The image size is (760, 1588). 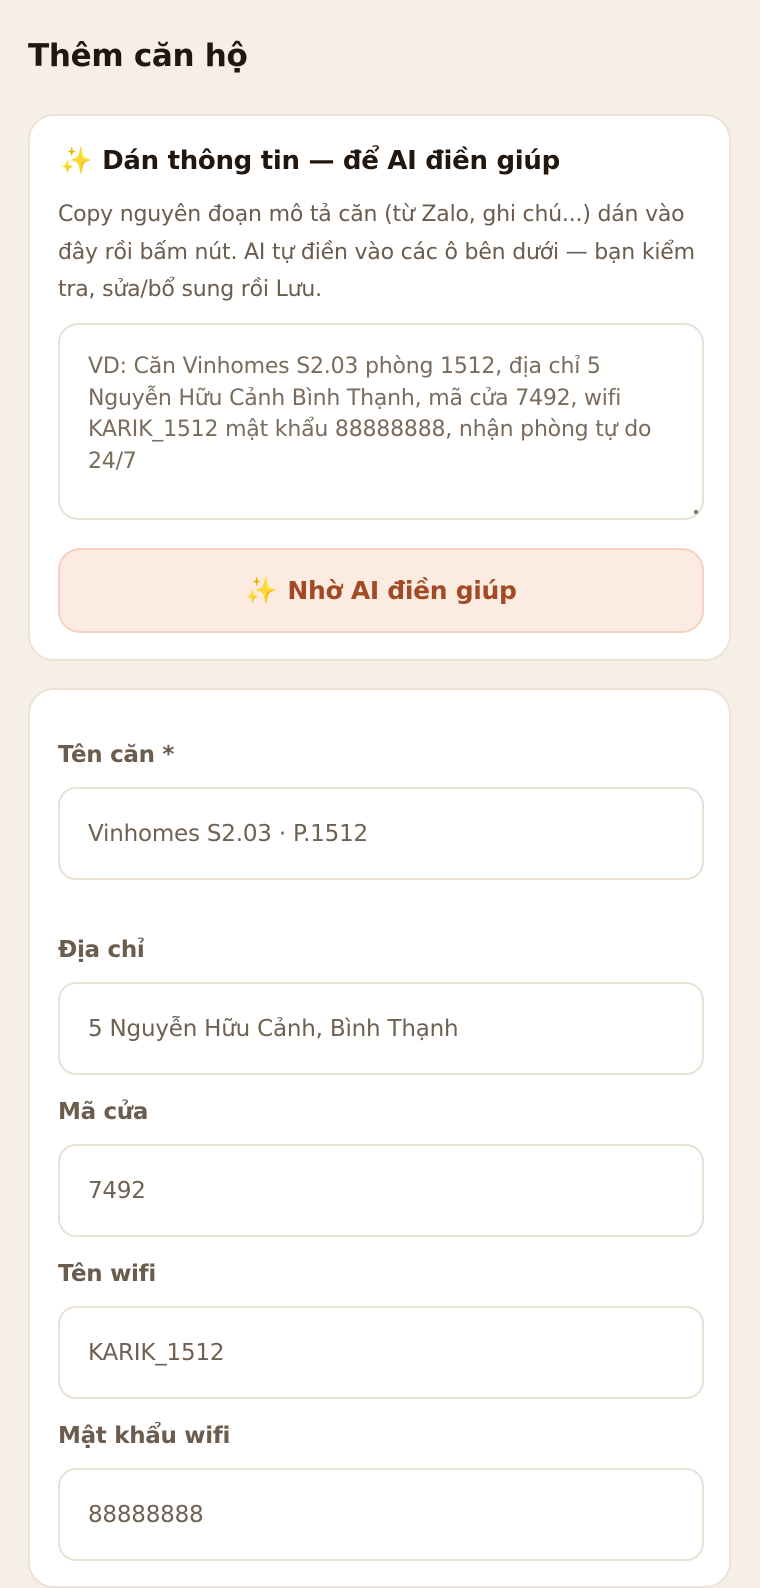 I want to click on wifi-password-input, so click(x=381, y=1514).